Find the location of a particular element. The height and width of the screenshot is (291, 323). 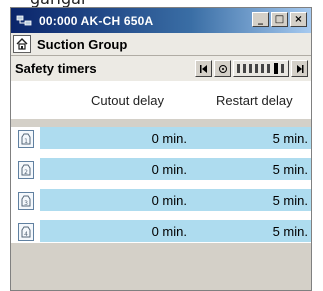

next-page-icon is located at coordinates (299, 68).